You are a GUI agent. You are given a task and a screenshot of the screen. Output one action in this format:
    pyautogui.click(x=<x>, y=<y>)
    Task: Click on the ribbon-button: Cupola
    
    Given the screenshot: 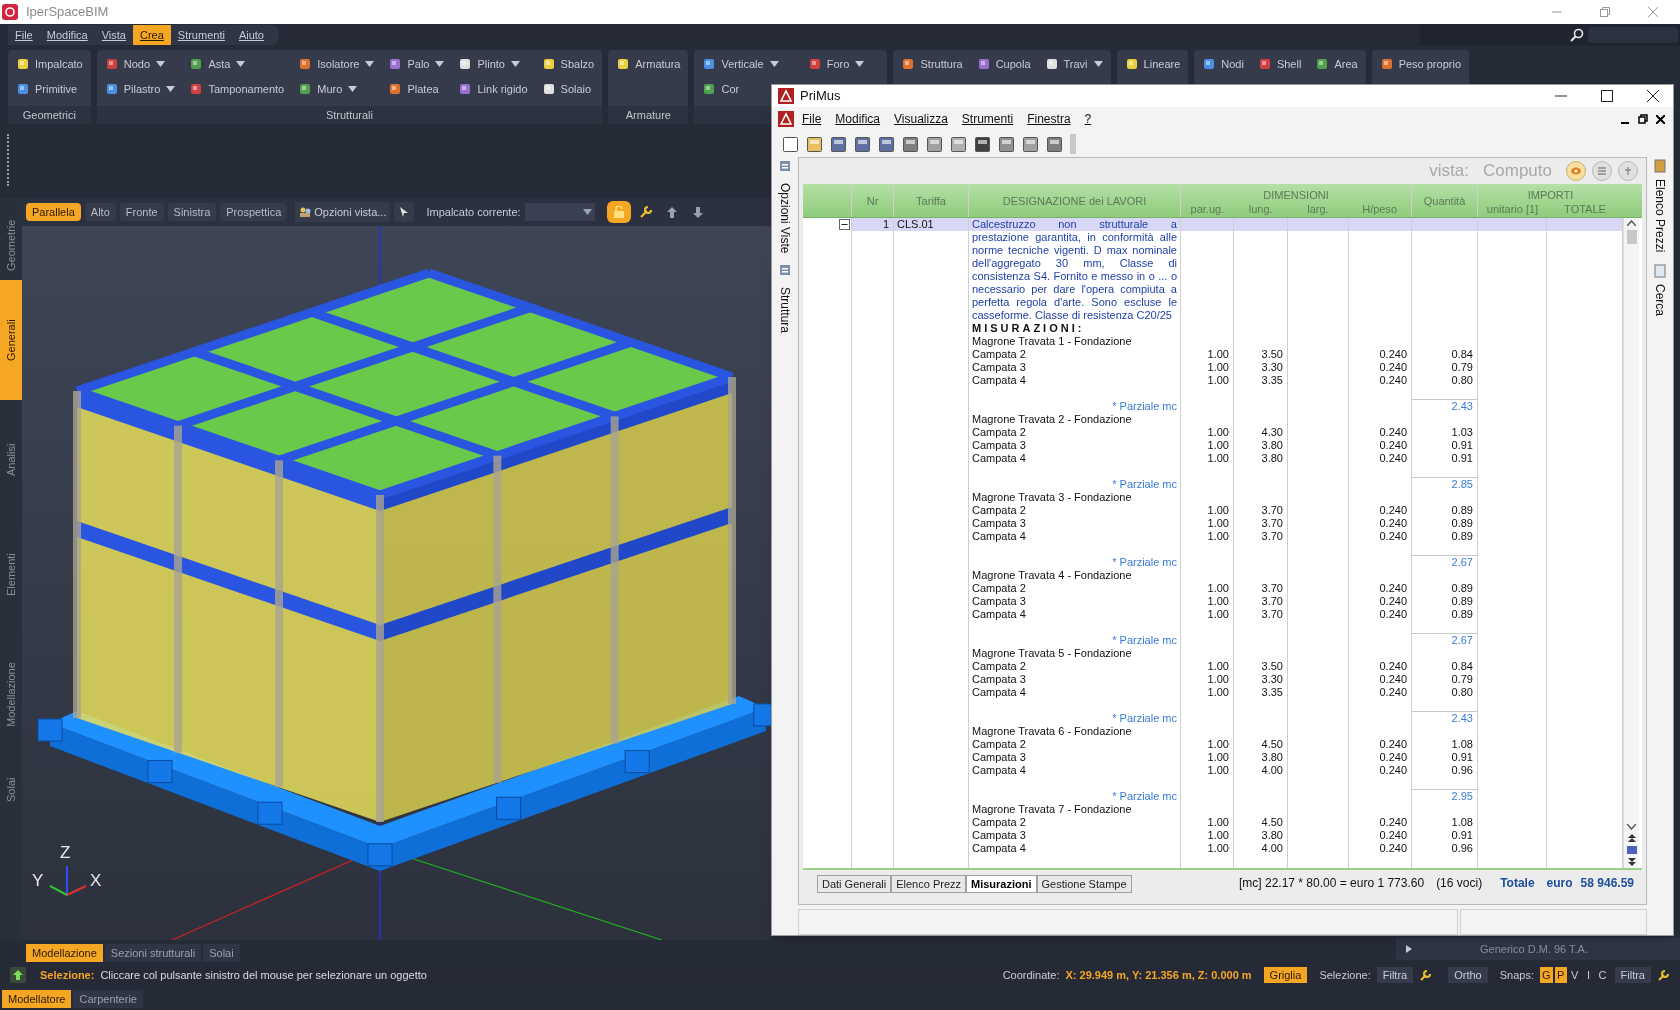 What is the action you would take?
    pyautogui.click(x=1003, y=64)
    